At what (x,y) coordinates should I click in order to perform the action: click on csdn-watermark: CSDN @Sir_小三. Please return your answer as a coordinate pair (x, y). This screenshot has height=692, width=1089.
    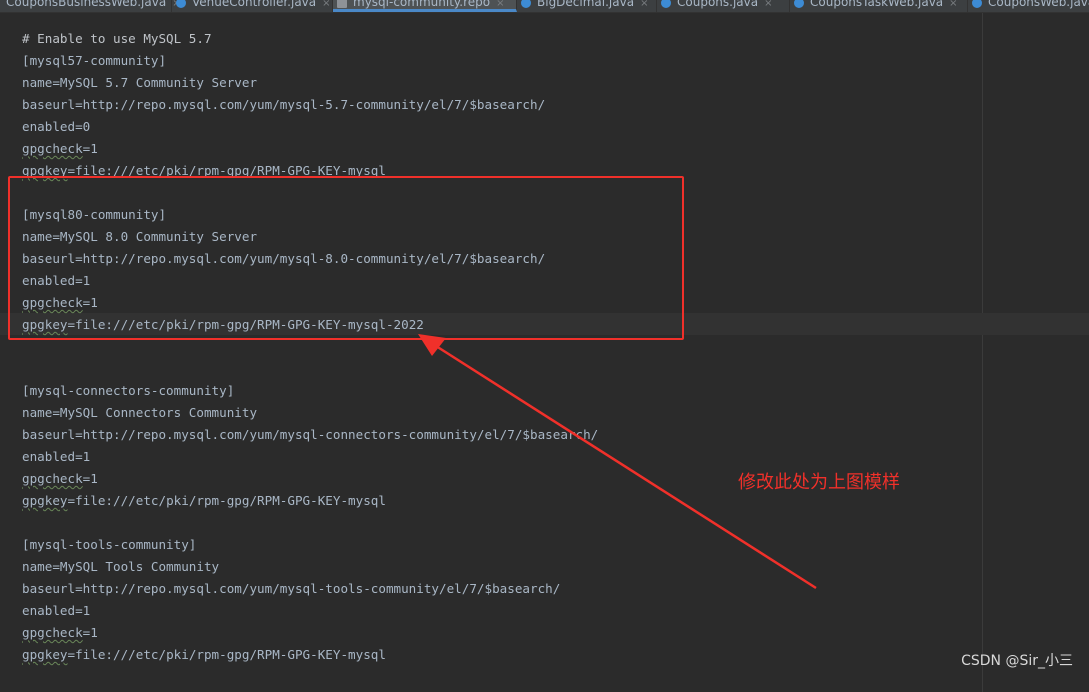
    Looking at the image, I should click on (1017, 661).